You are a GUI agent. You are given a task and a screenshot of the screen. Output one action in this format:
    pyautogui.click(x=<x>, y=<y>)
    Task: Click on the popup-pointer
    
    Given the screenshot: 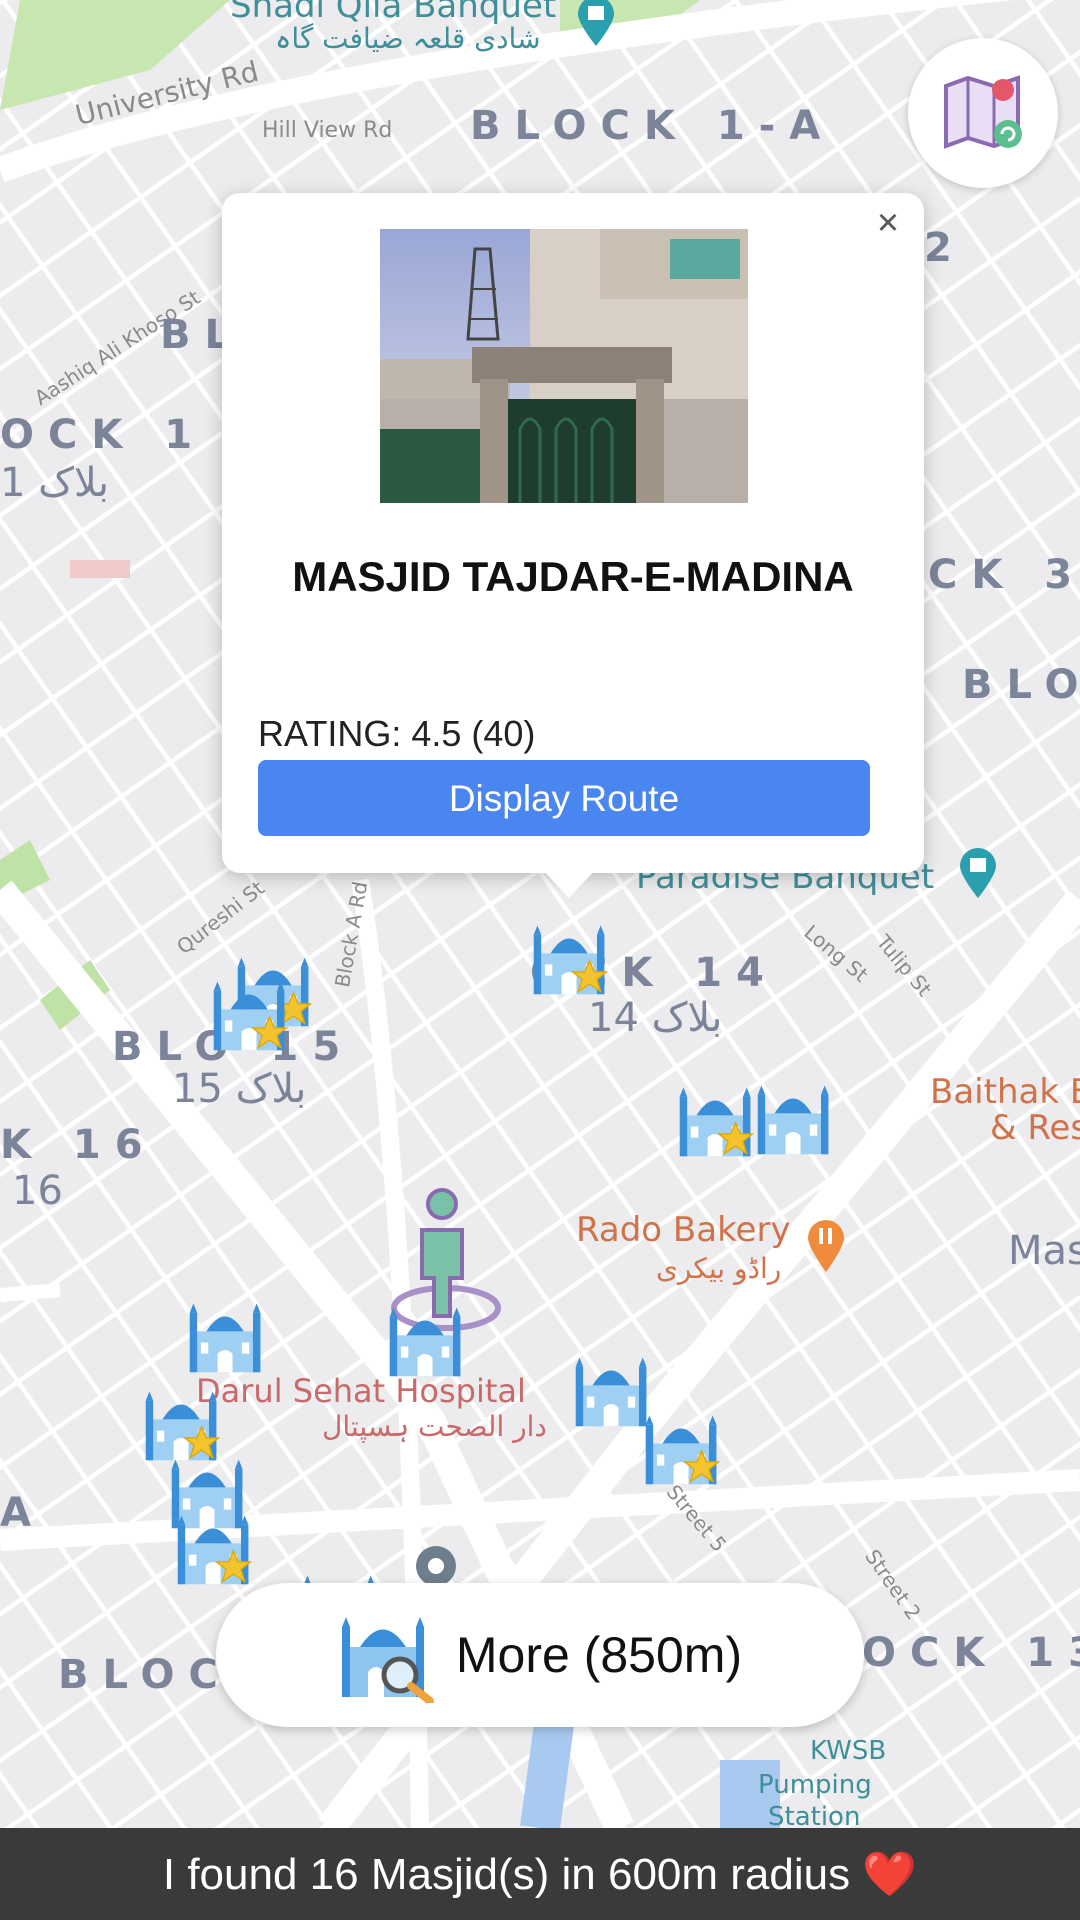 What is the action you would take?
    pyautogui.click(x=569, y=883)
    